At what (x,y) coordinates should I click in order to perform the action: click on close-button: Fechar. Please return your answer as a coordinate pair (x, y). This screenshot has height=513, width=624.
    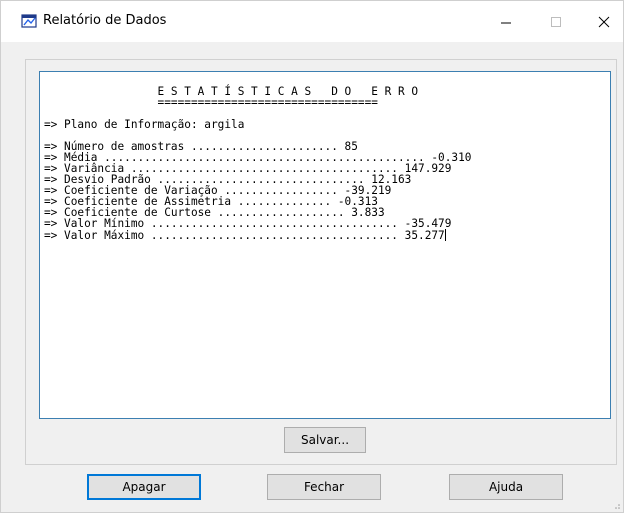
    Looking at the image, I should click on (324, 487).